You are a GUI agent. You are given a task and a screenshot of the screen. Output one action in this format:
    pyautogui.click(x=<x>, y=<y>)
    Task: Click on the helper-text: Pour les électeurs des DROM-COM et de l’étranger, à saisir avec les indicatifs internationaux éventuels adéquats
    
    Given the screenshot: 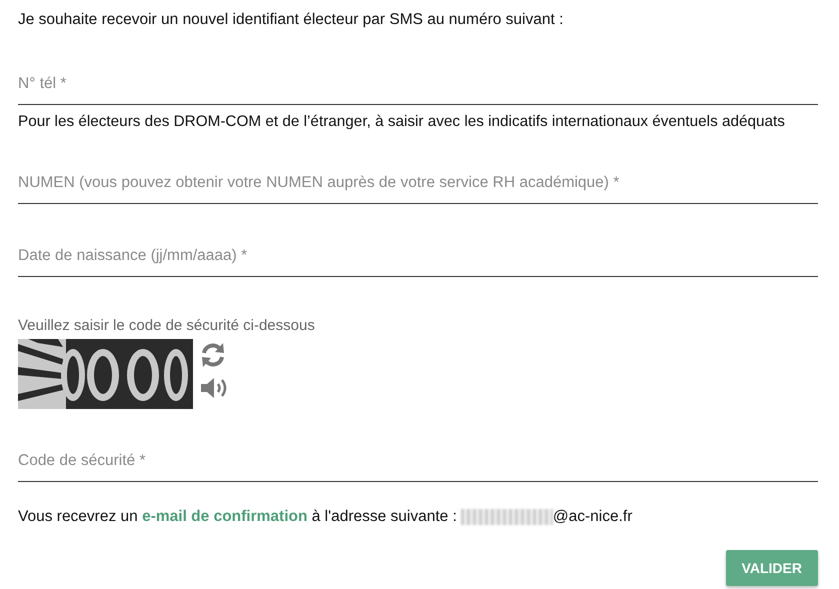 What is the action you would take?
    pyautogui.click(x=402, y=122)
    